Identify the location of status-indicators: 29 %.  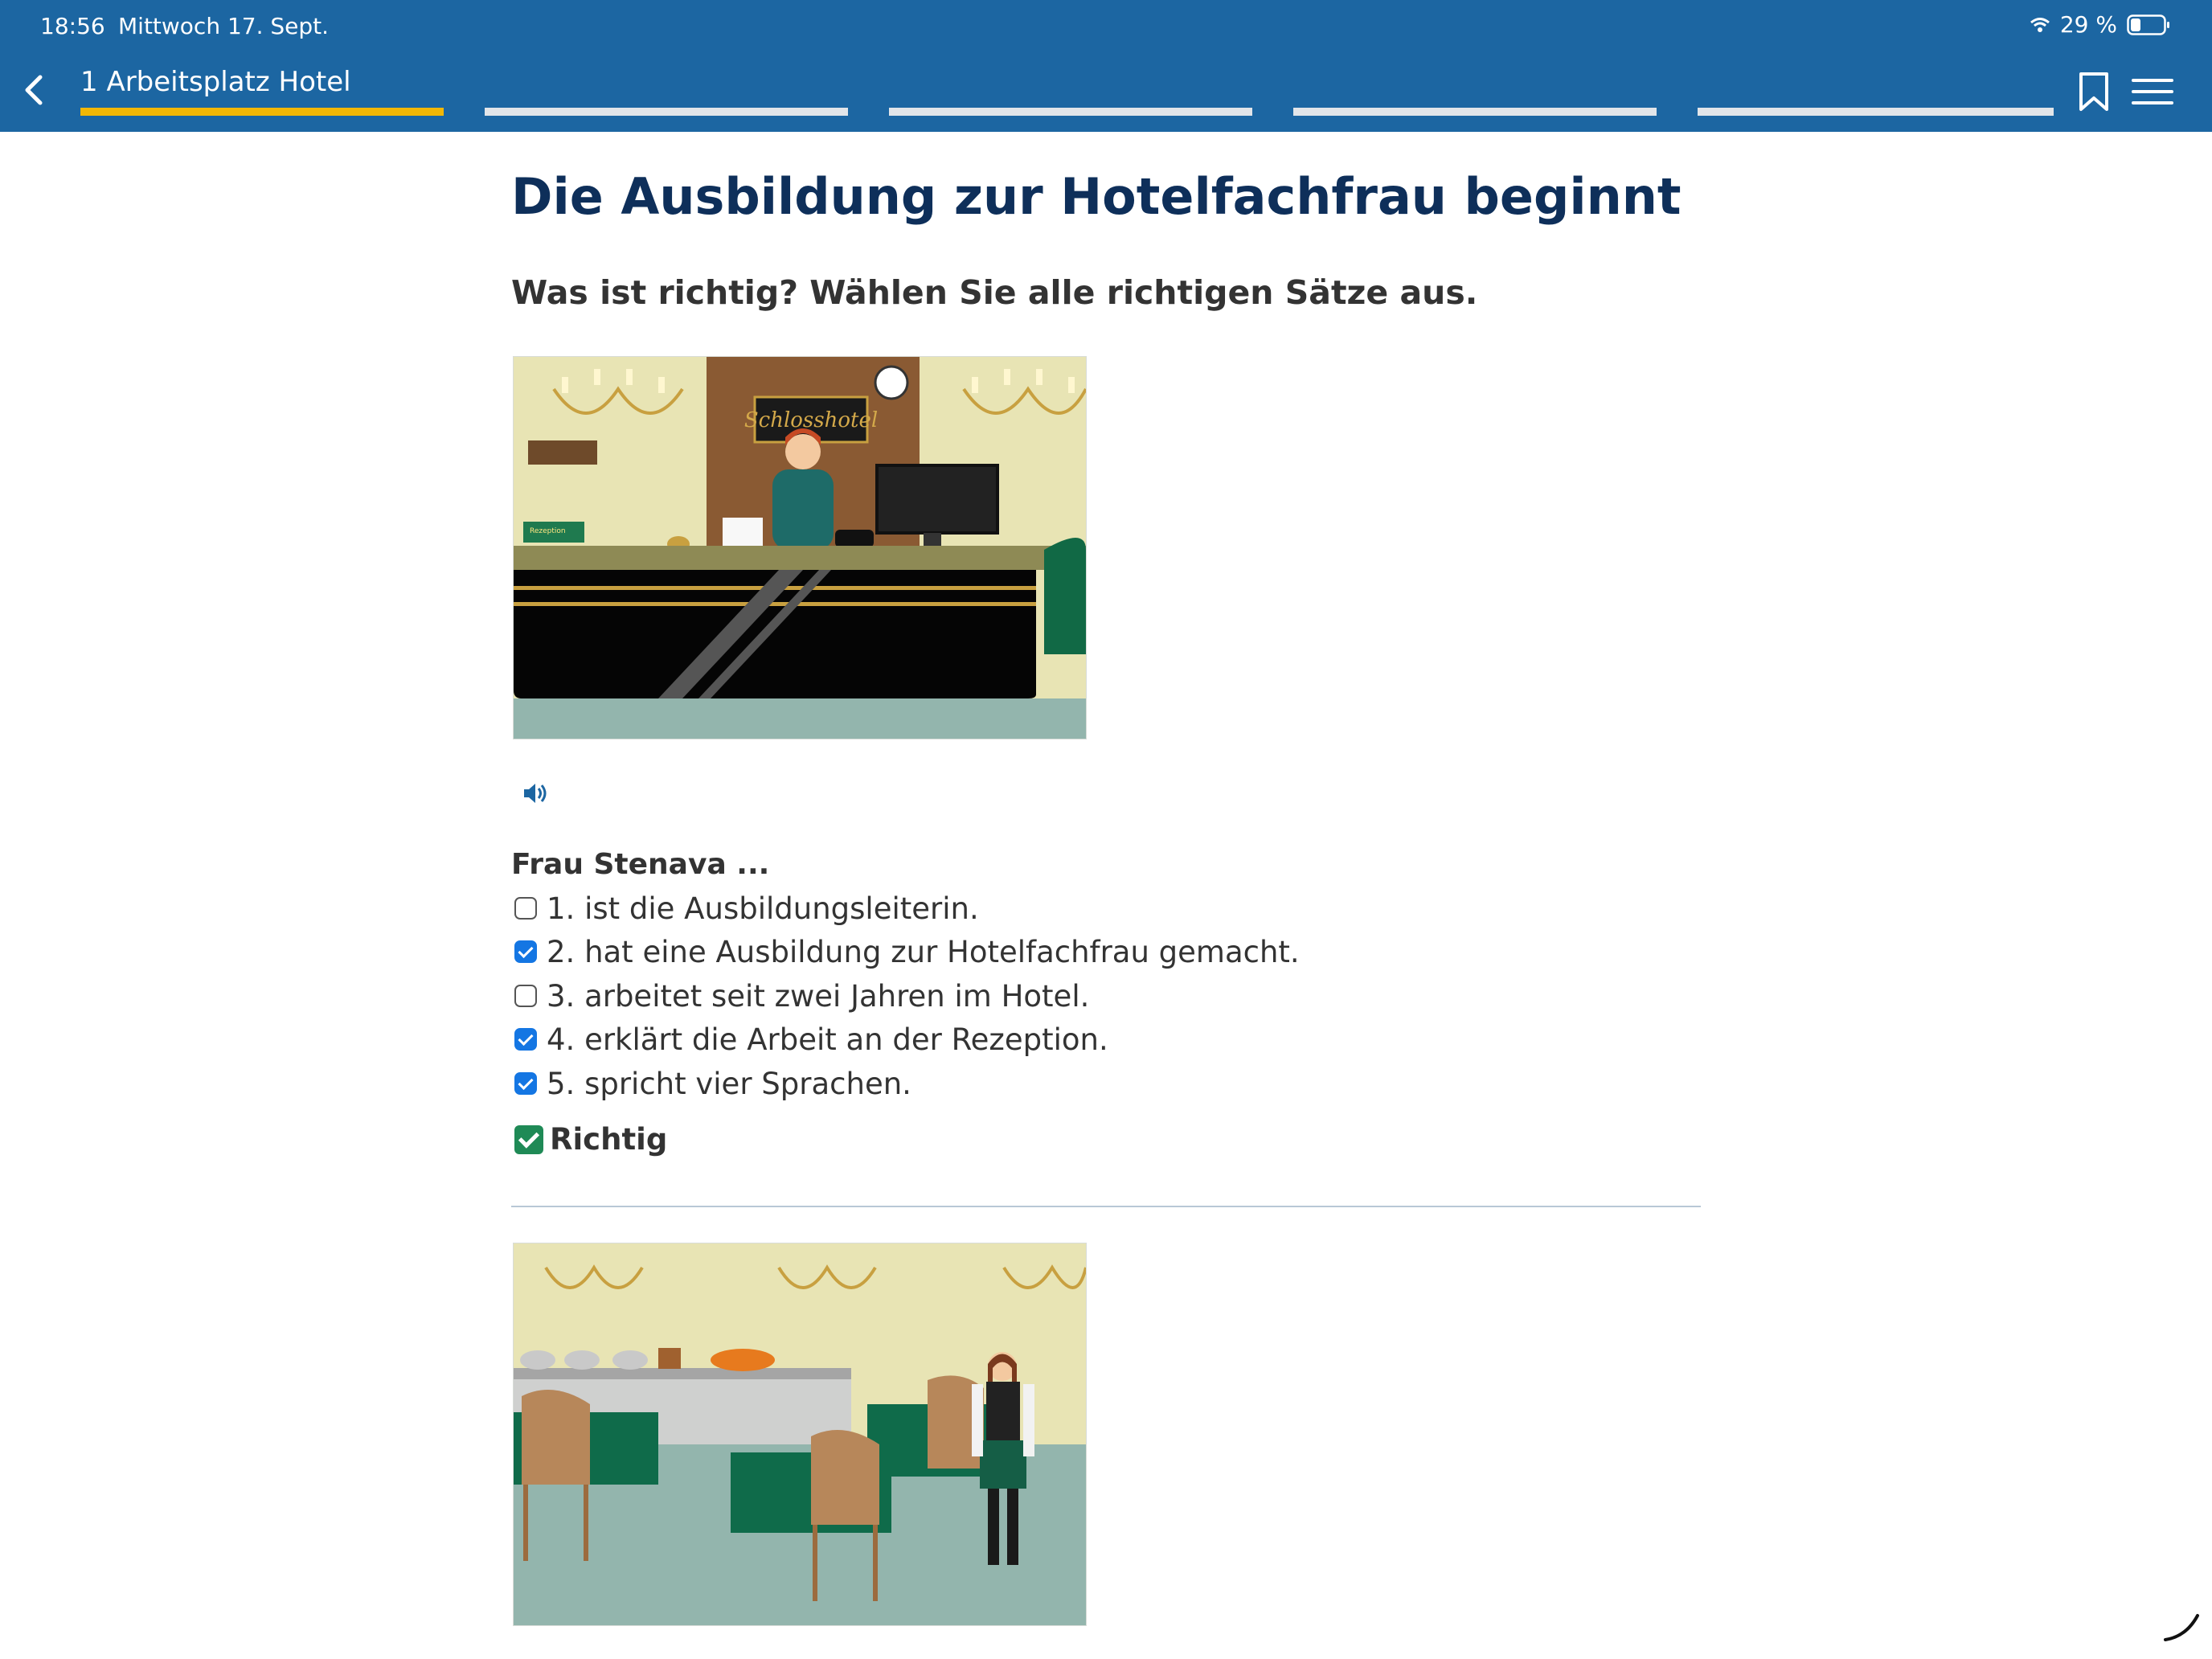
(2100, 24).